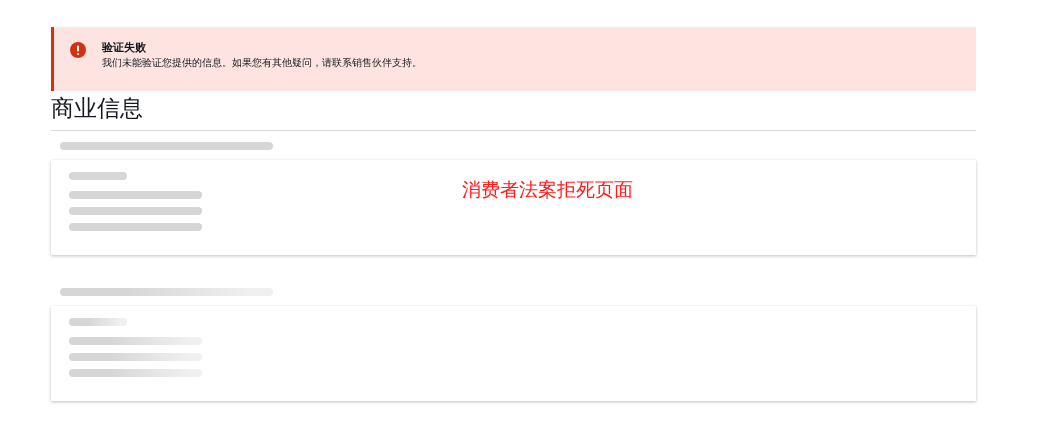 Image resolution: width=1037 pixels, height=429 pixels. What do you see at coordinates (78, 50) in the screenshot?
I see `error-icon` at bounding box center [78, 50].